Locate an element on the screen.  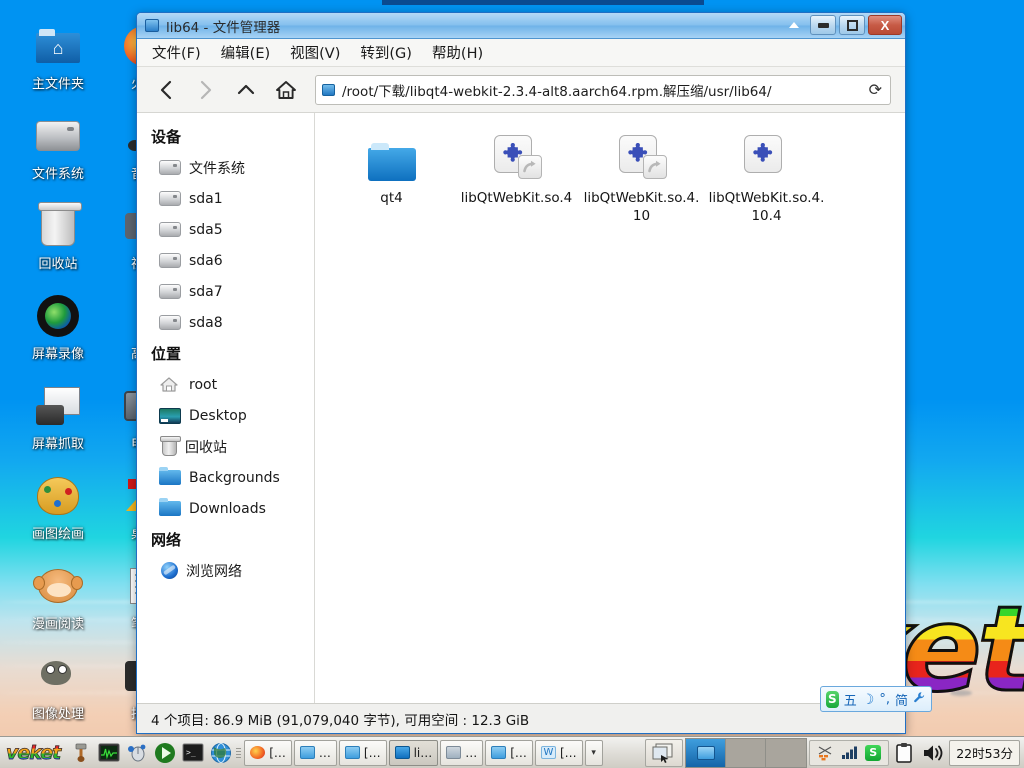
file-item-symlink: libQtWebKit.so.4 is located at coordinates (516, 176).